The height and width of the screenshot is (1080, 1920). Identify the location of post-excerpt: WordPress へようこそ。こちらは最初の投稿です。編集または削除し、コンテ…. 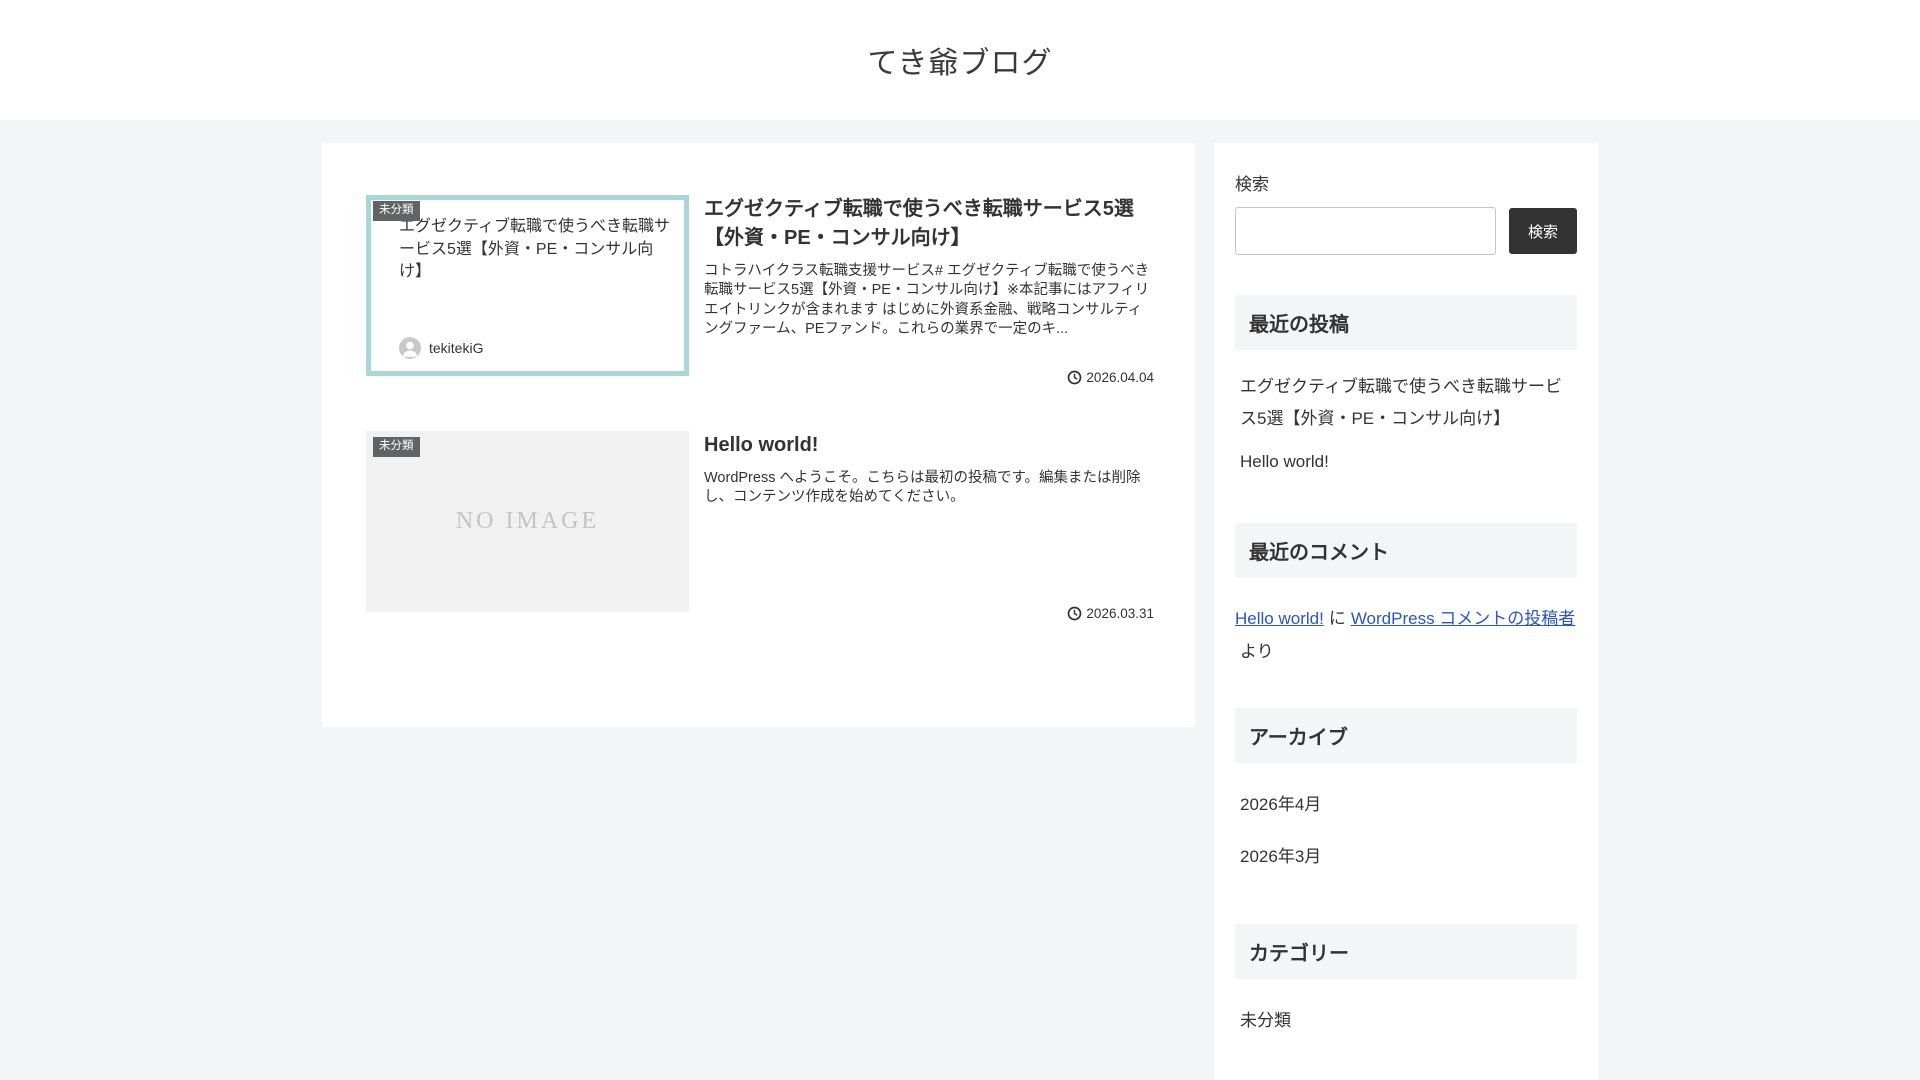
(922, 488).